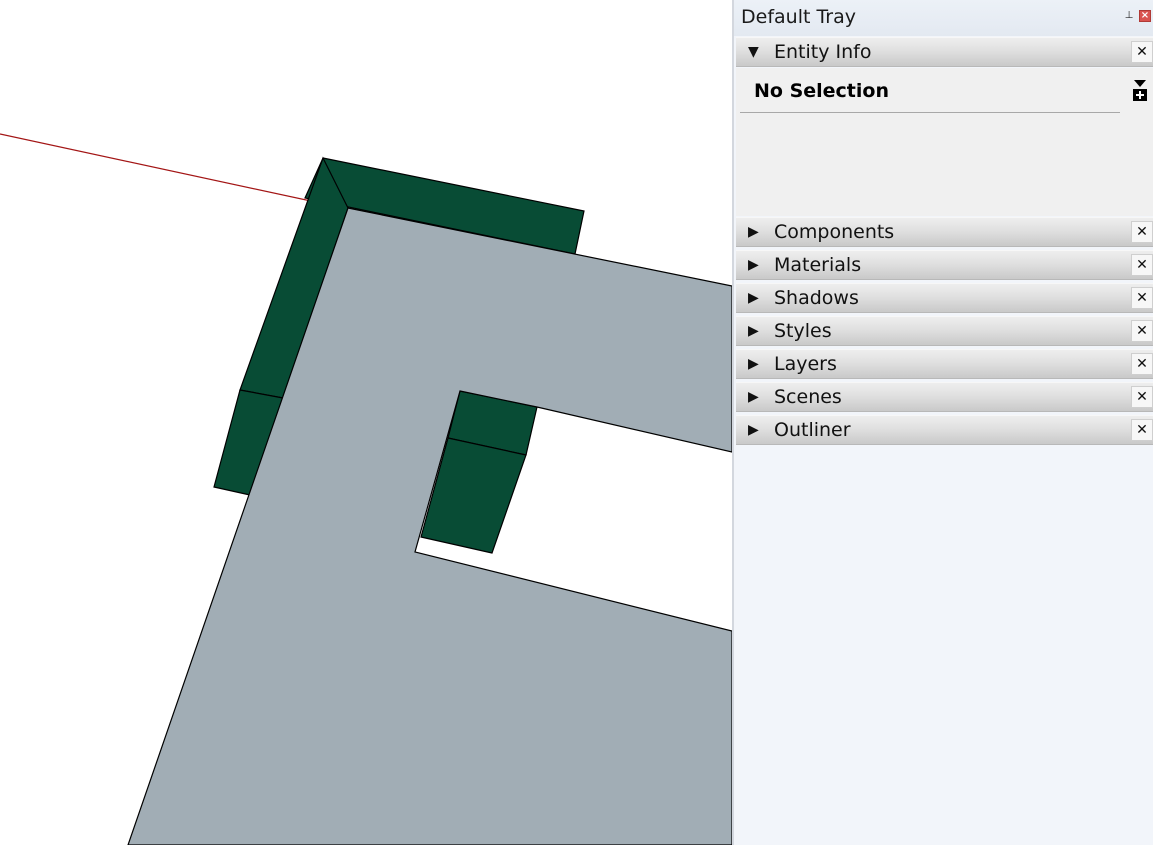 This screenshot has height=845, width=1153. What do you see at coordinates (944, 298) in the screenshot?
I see `panel-shadows: ▶ Shadows ✕` at bounding box center [944, 298].